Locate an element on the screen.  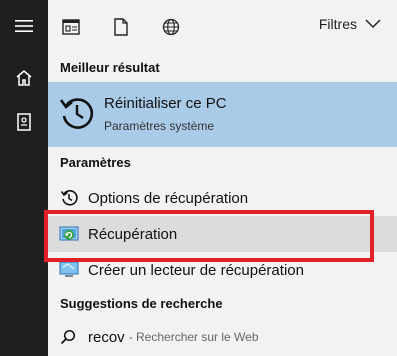
notebook-icon is located at coordinates (24, 122).